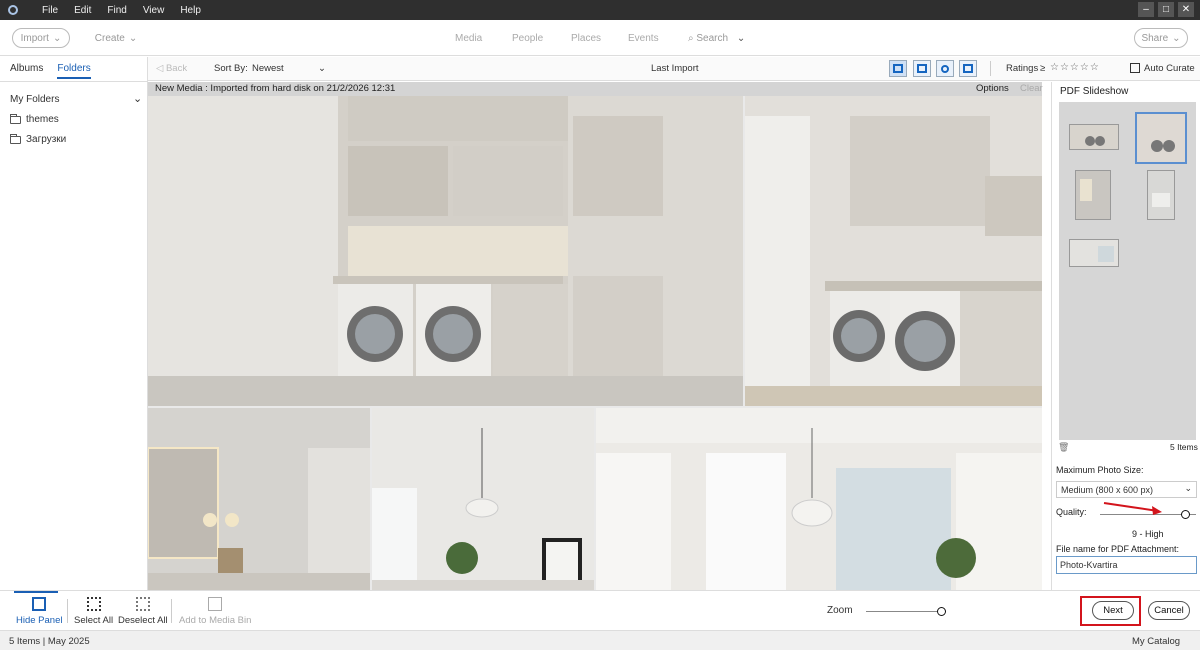  What do you see at coordinates (143, 620) in the screenshot?
I see `deselect-all-label: Deselect All` at bounding box center [143, 620].